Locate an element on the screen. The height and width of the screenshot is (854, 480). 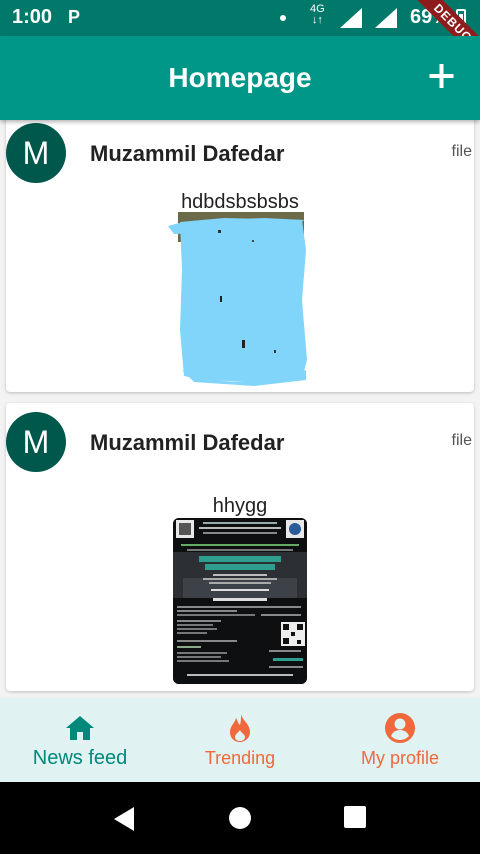
notification-dot-icon is located at coordinates (283, 18).